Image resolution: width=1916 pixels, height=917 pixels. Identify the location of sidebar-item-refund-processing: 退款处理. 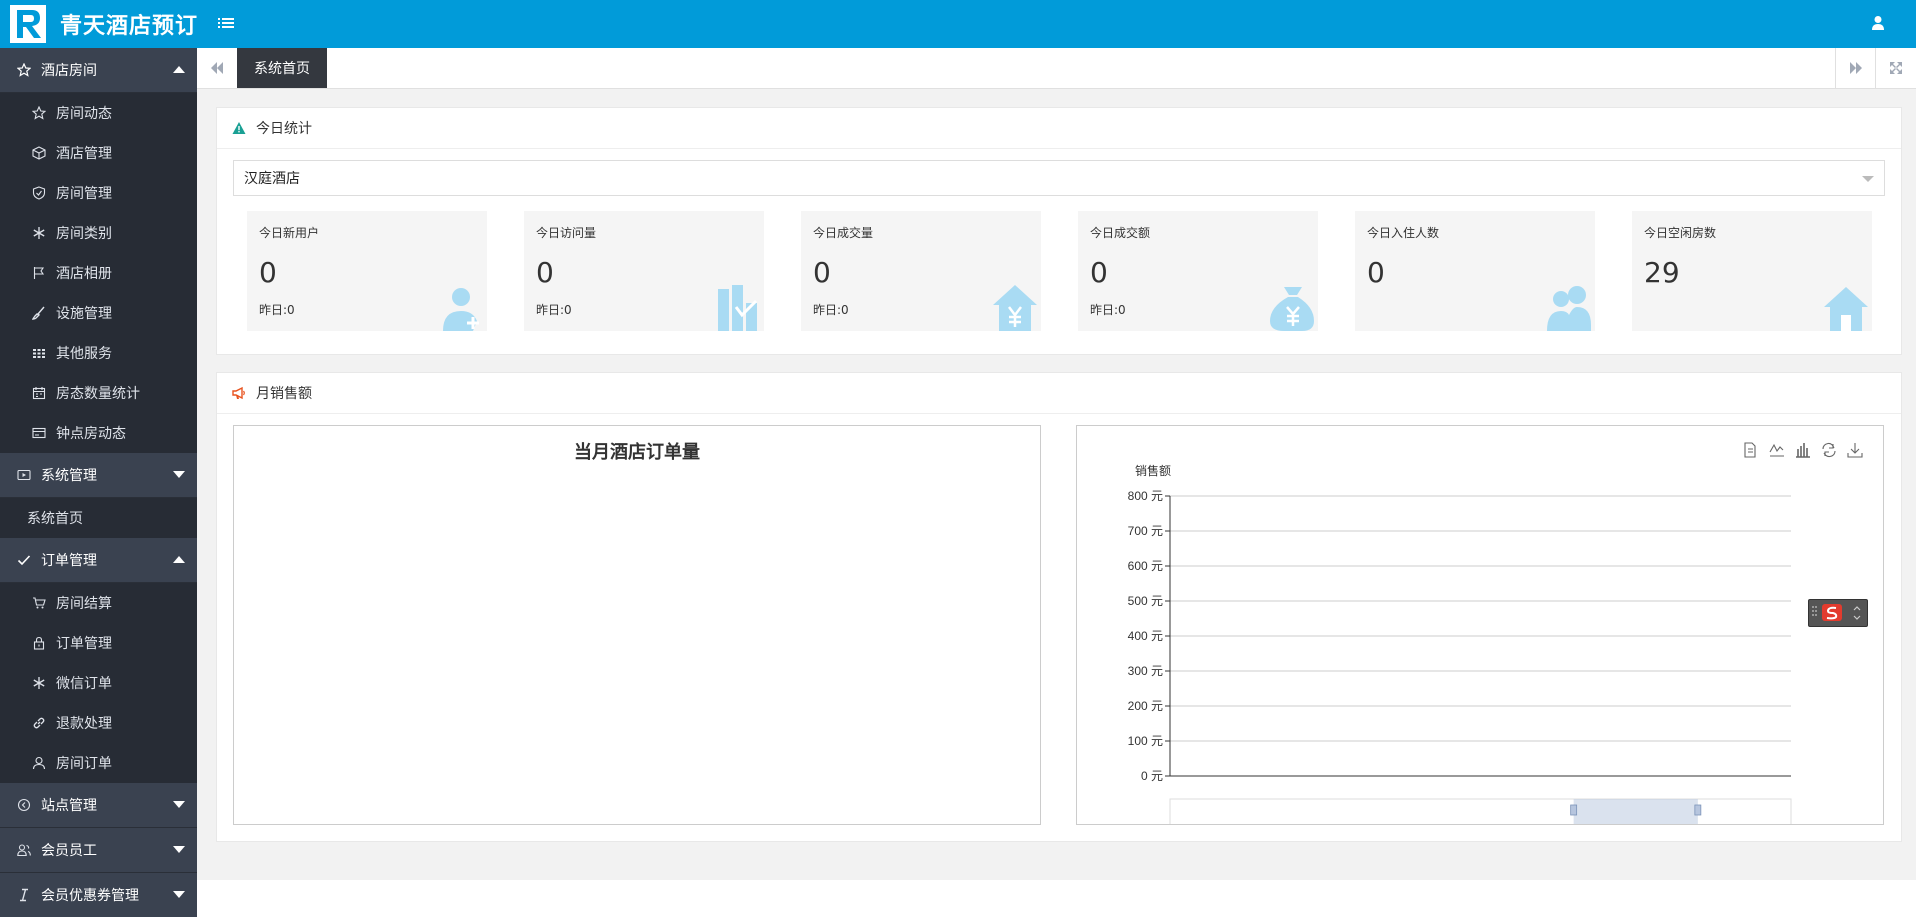
(98, 723).